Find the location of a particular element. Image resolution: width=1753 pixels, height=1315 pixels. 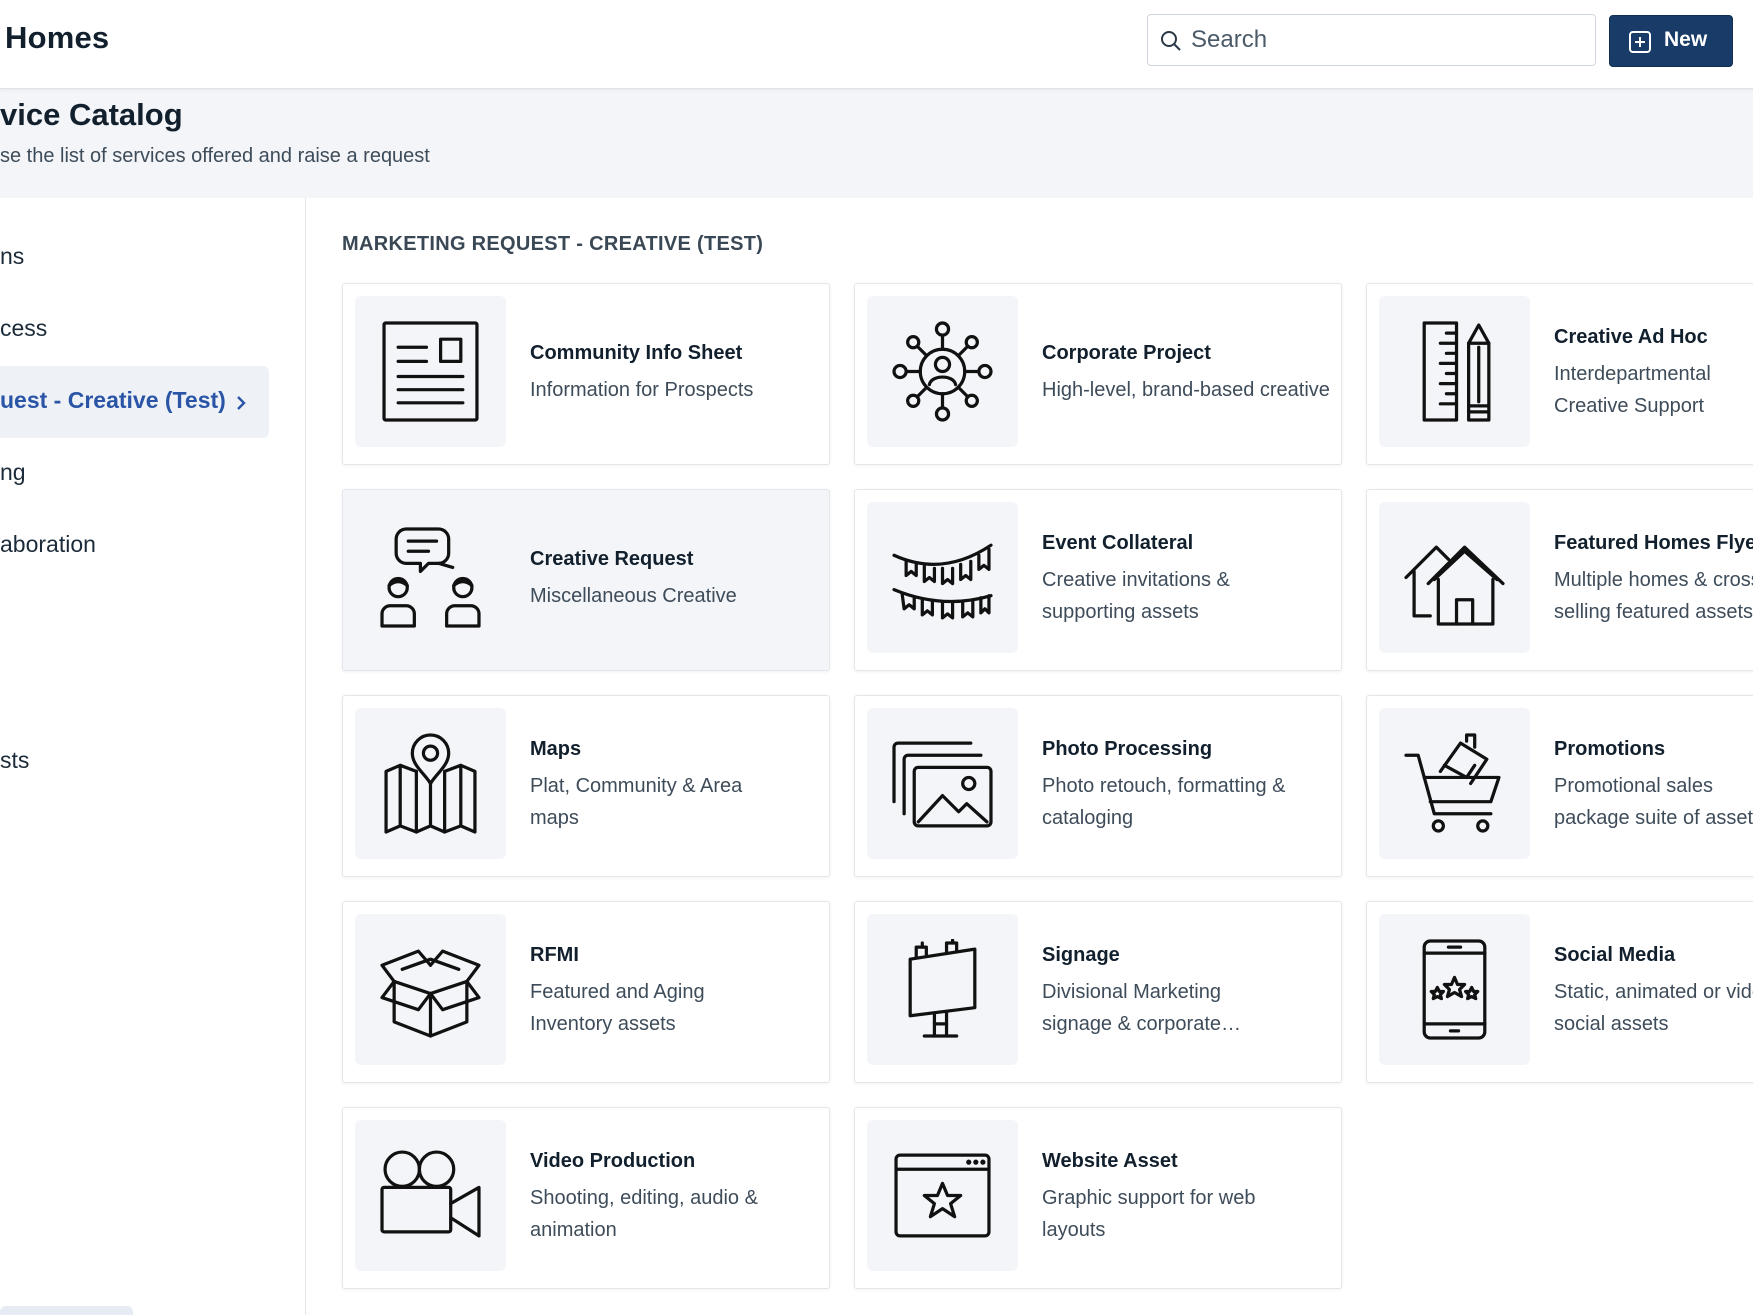

billboard-icon is located at coordinates (942, 988).